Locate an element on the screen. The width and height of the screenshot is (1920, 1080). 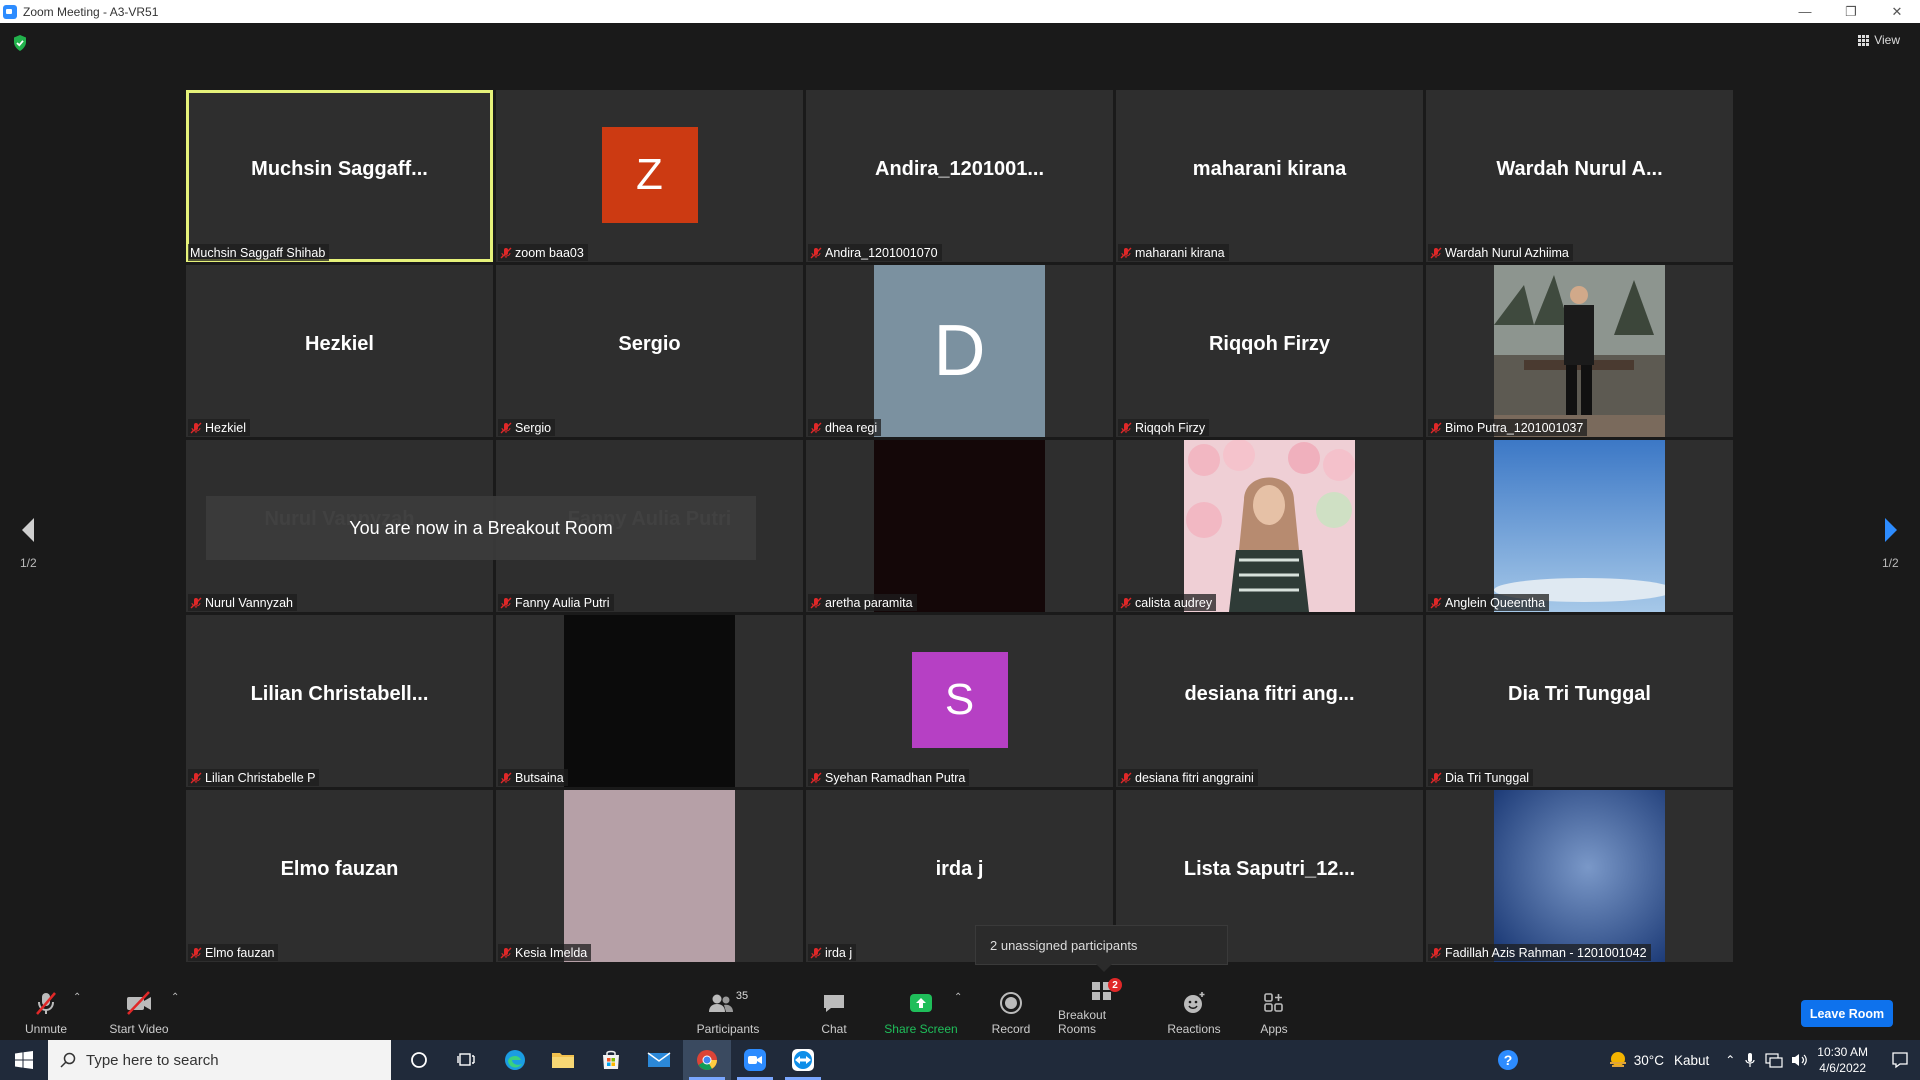
breakout-rooms-label: Breakout Rooms is located at coordinates (1082, 1022).